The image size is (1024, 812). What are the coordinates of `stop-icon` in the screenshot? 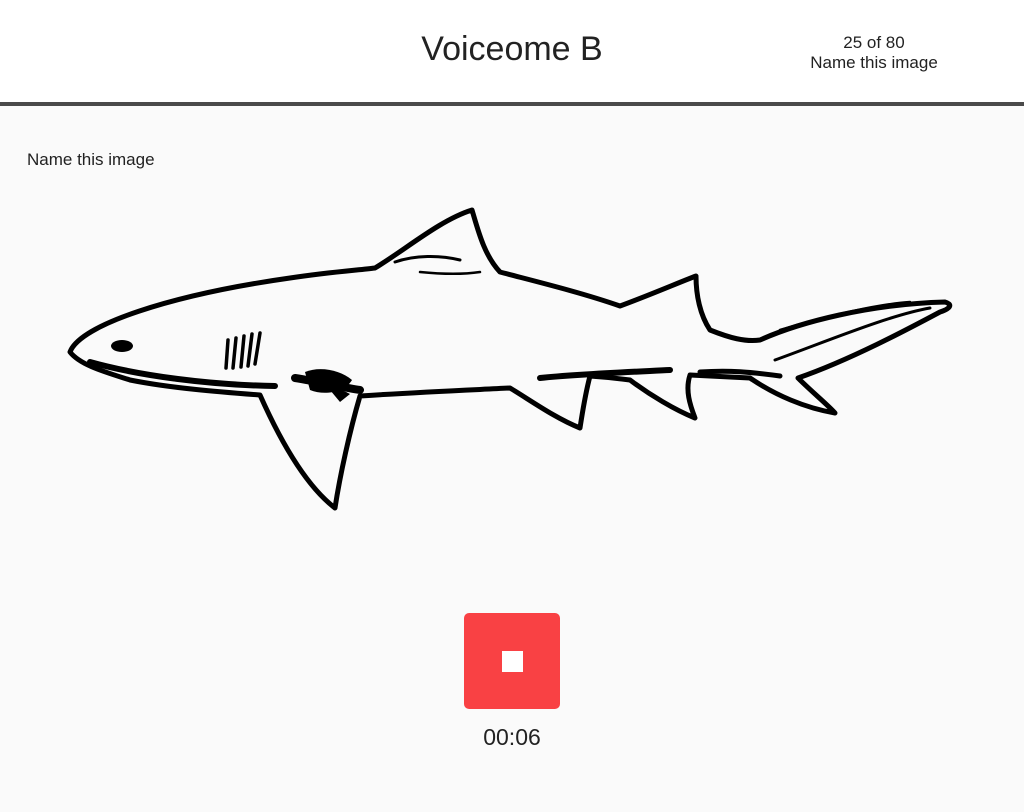 It's located at (512, 661).